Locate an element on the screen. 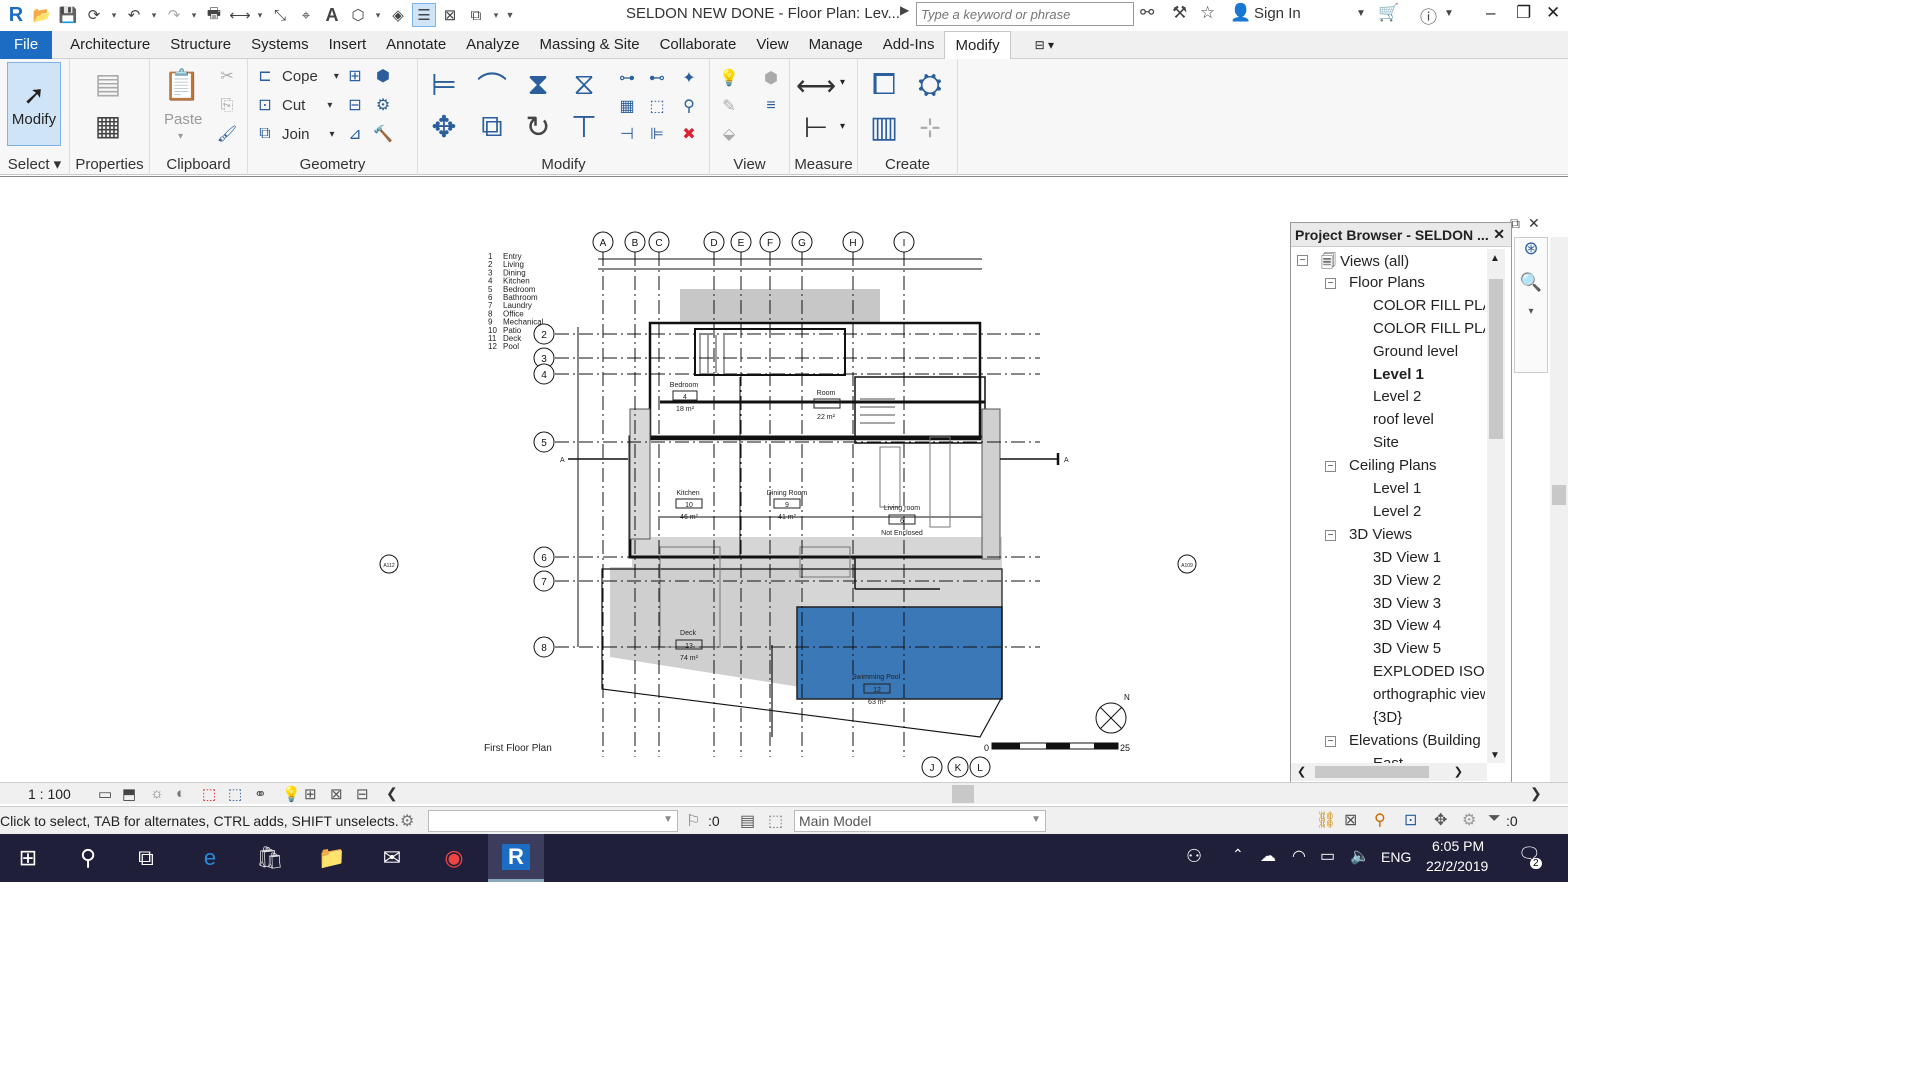 This screenshot has width=1920, height=1080. onedrive-icon: ☁ is located at coordinates (1268, 856).